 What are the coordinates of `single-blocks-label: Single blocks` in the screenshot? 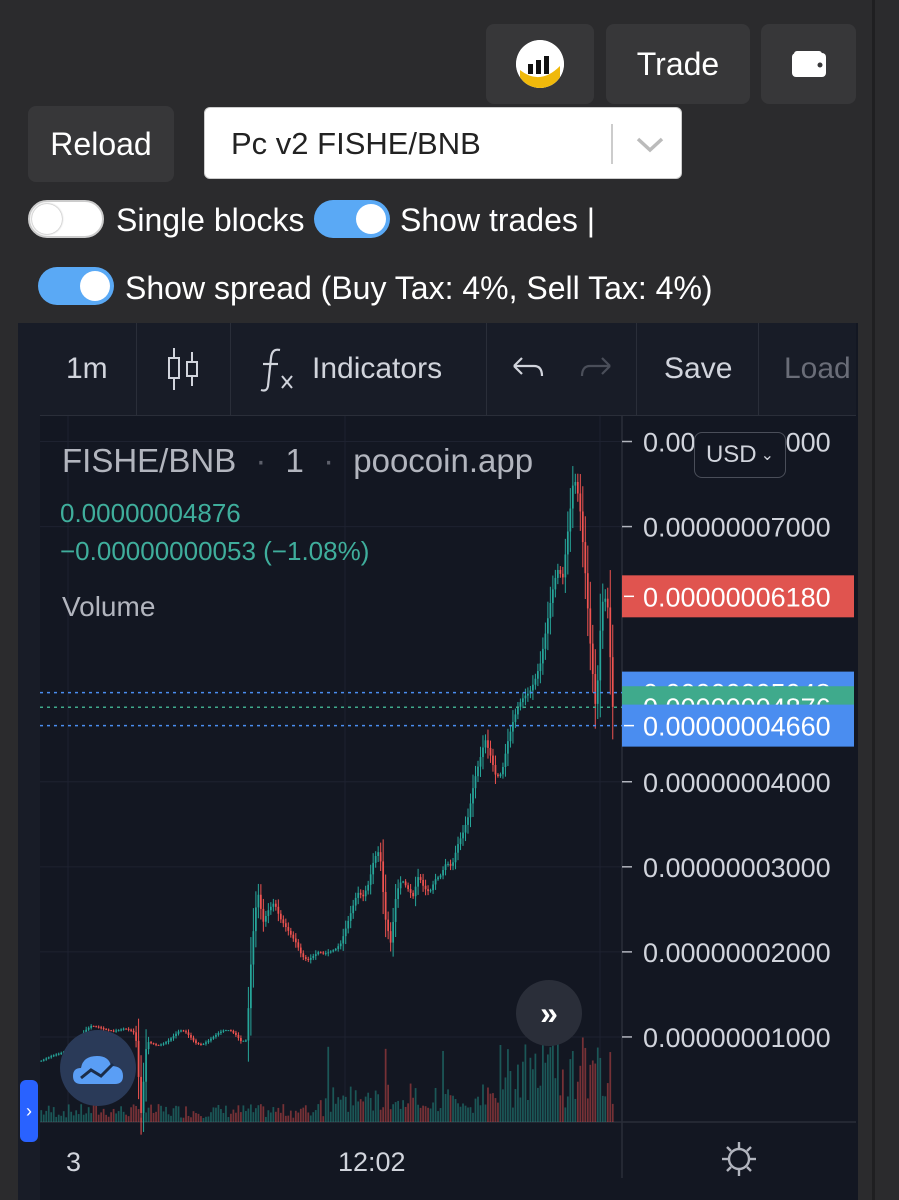 It's located at (210, 220).